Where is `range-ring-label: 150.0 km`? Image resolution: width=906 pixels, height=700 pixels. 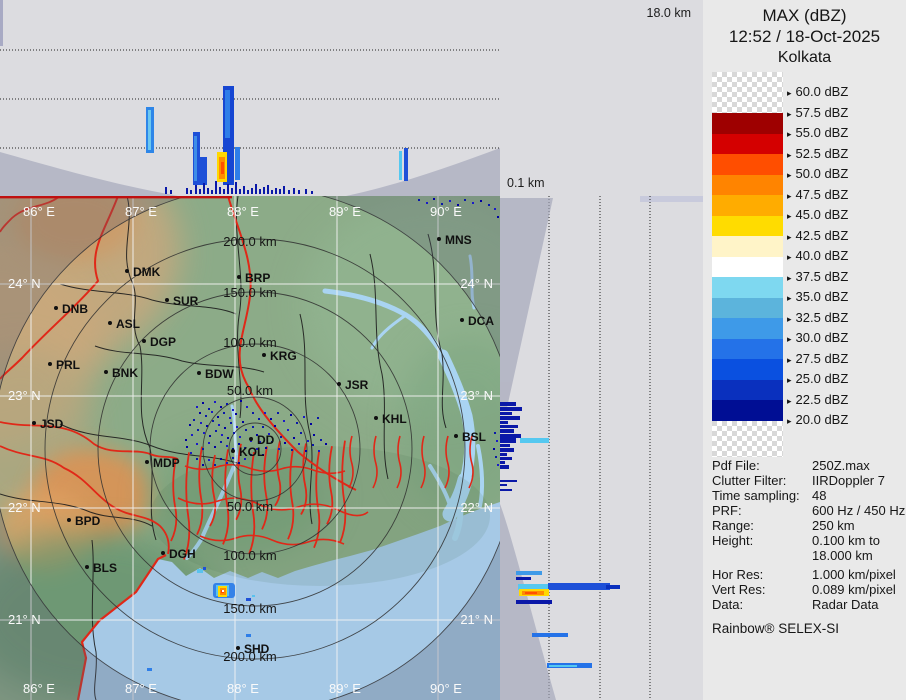
range-ring-label: 150.0 km is located at coordinates (249, 292).